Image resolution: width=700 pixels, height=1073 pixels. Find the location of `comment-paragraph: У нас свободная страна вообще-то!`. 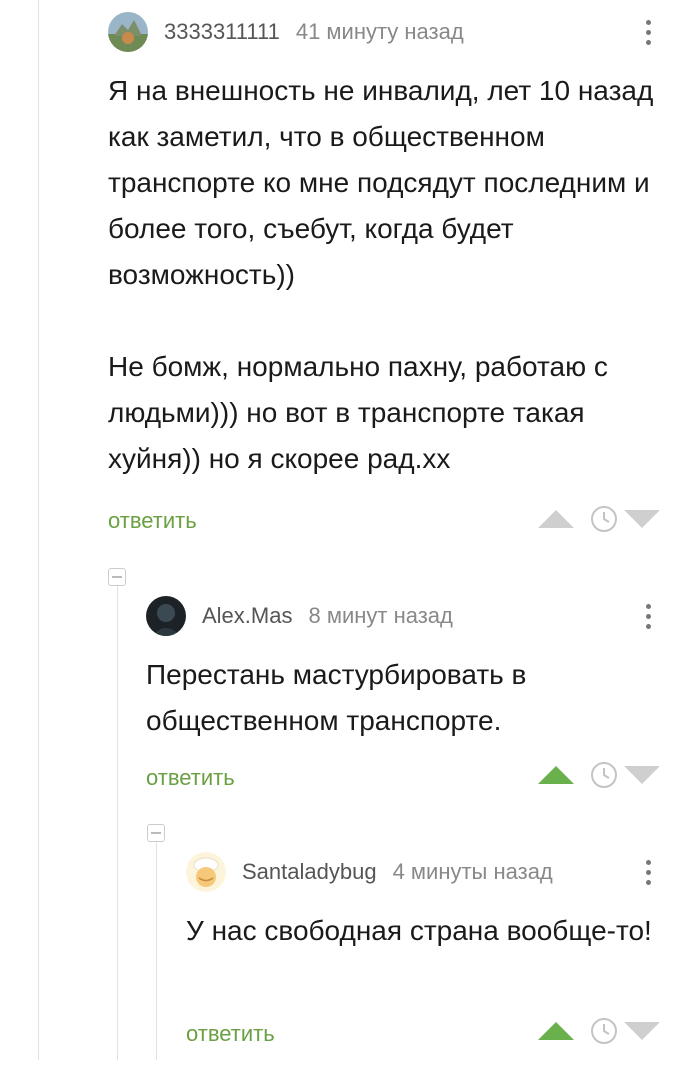

comment-paragraph: У нас свободная страна вообще-то! is located at coordinates (419, 930).